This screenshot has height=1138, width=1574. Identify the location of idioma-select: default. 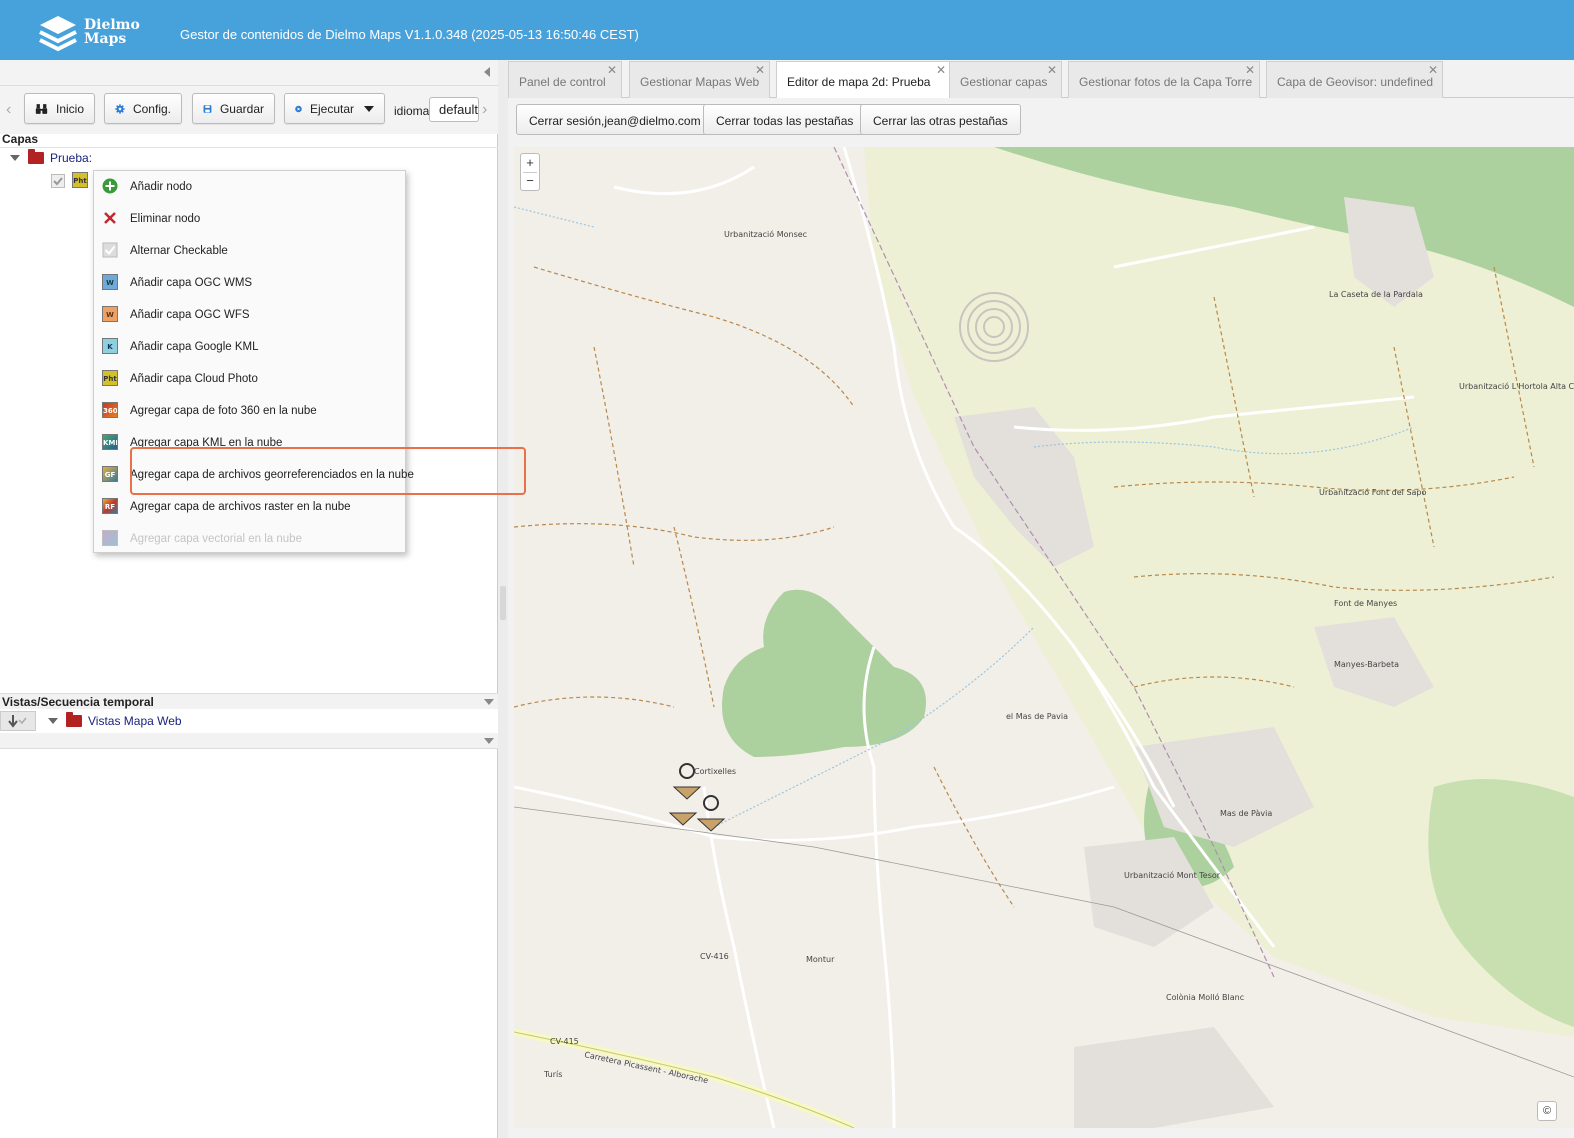
(454, 109).